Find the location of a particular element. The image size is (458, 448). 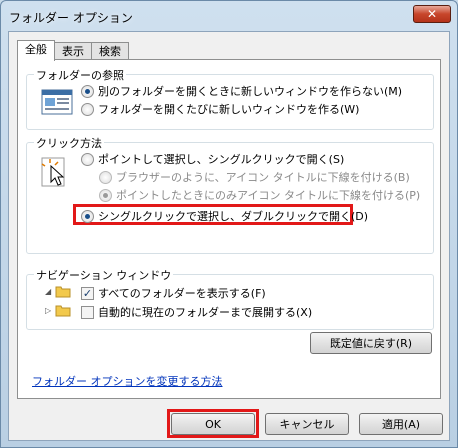

title-bar: フォルダー オプション ✕ is located at coordinates (229, 16).